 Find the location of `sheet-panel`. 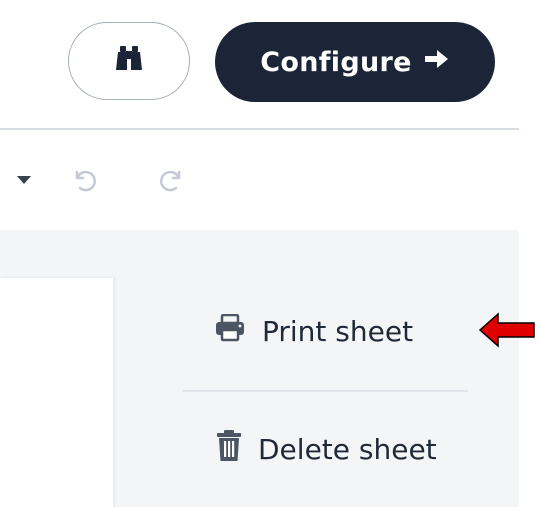

sheet-panel is located at coordinates (56, 392).